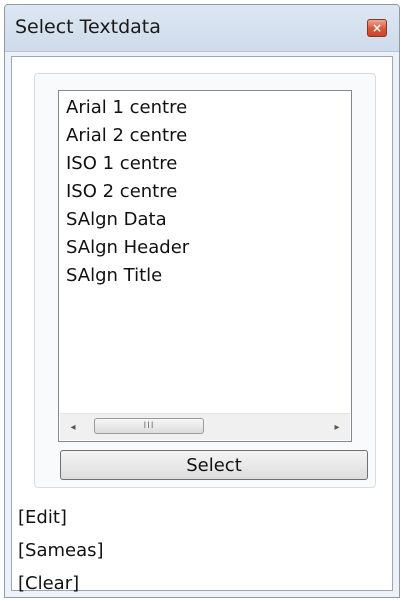 Image resolution: width=406 pixels, height=601 pixels. I want to click on scroll-left-icon: ◂, so click(73, 427).